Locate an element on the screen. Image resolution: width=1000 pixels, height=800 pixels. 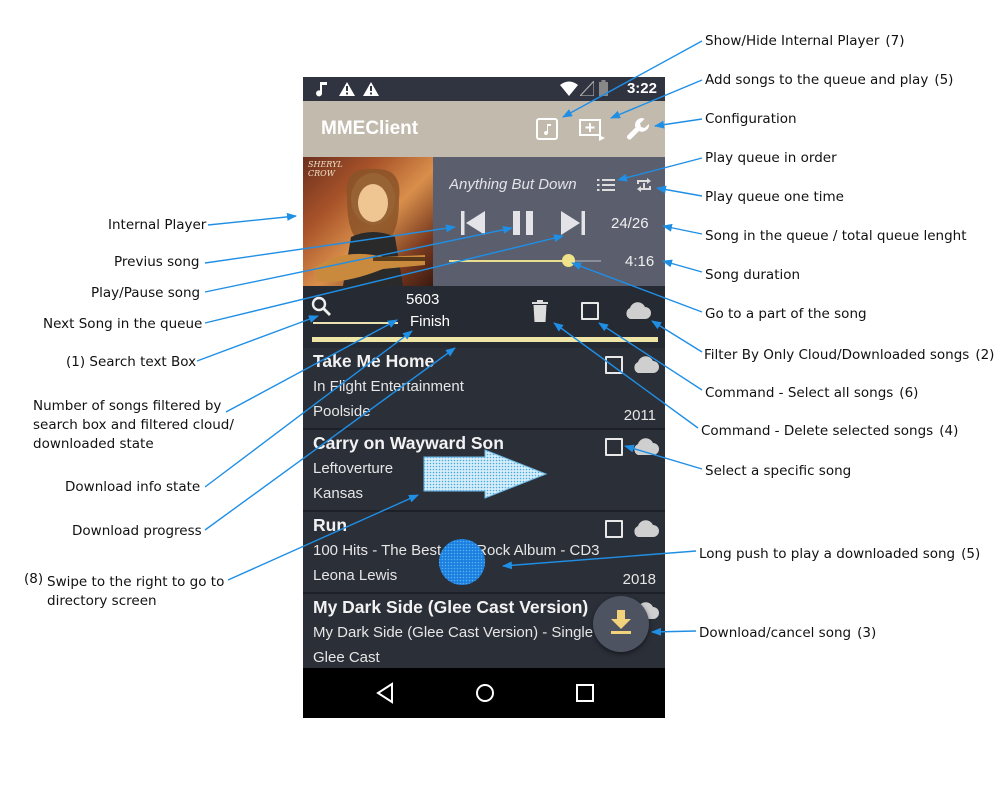
wrench-icon is located at coordinates (639, 129).